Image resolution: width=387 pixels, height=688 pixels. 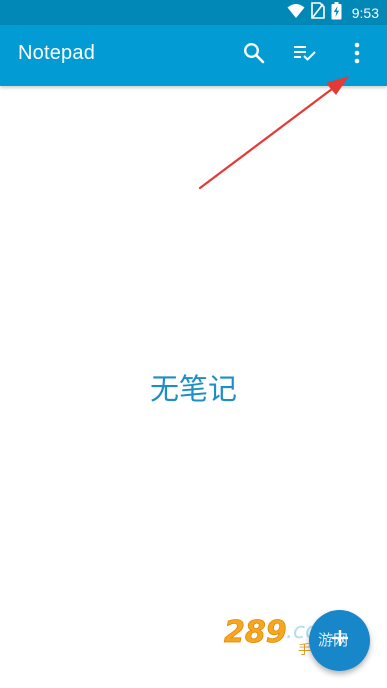 What do you see at coordinates (296, 13) in the screenshot?
I see `wifi-icon` at bounding box center [296, 13].